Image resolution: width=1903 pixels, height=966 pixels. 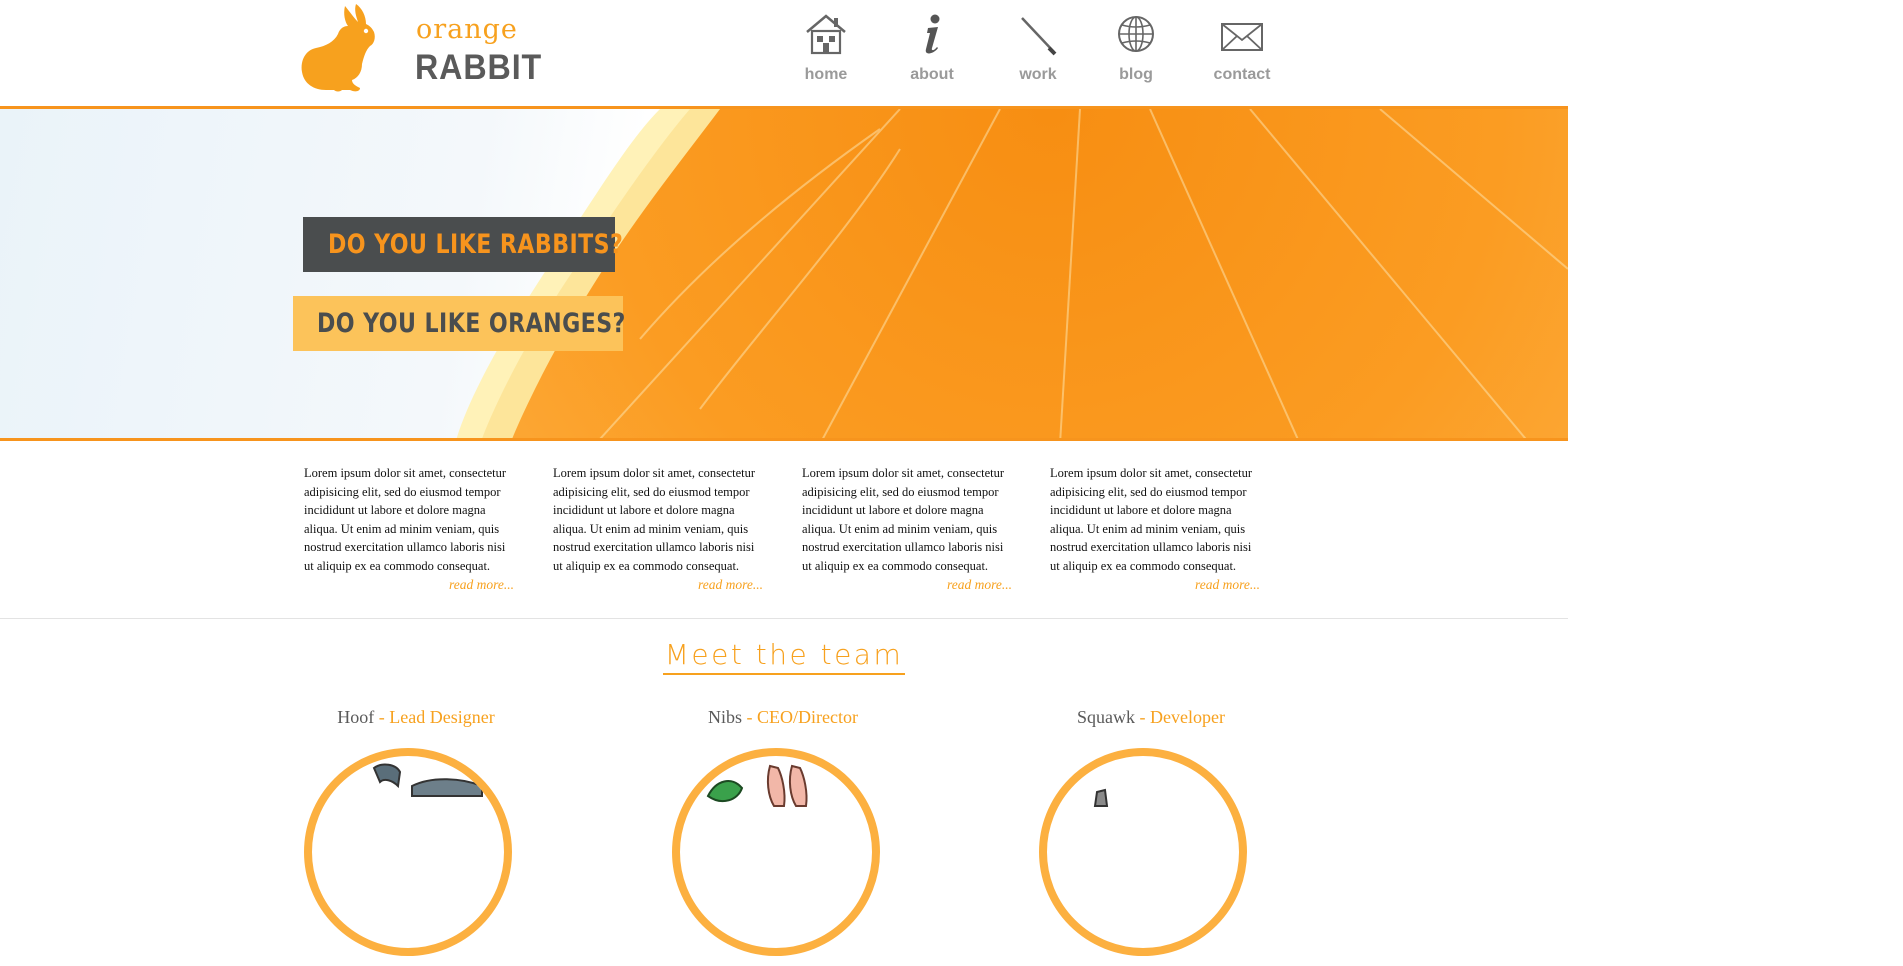 What do you see at coordinates (757, 785) in the screenshot?
I see `nibs-avatar-icon` at bounding box center [757, 785].